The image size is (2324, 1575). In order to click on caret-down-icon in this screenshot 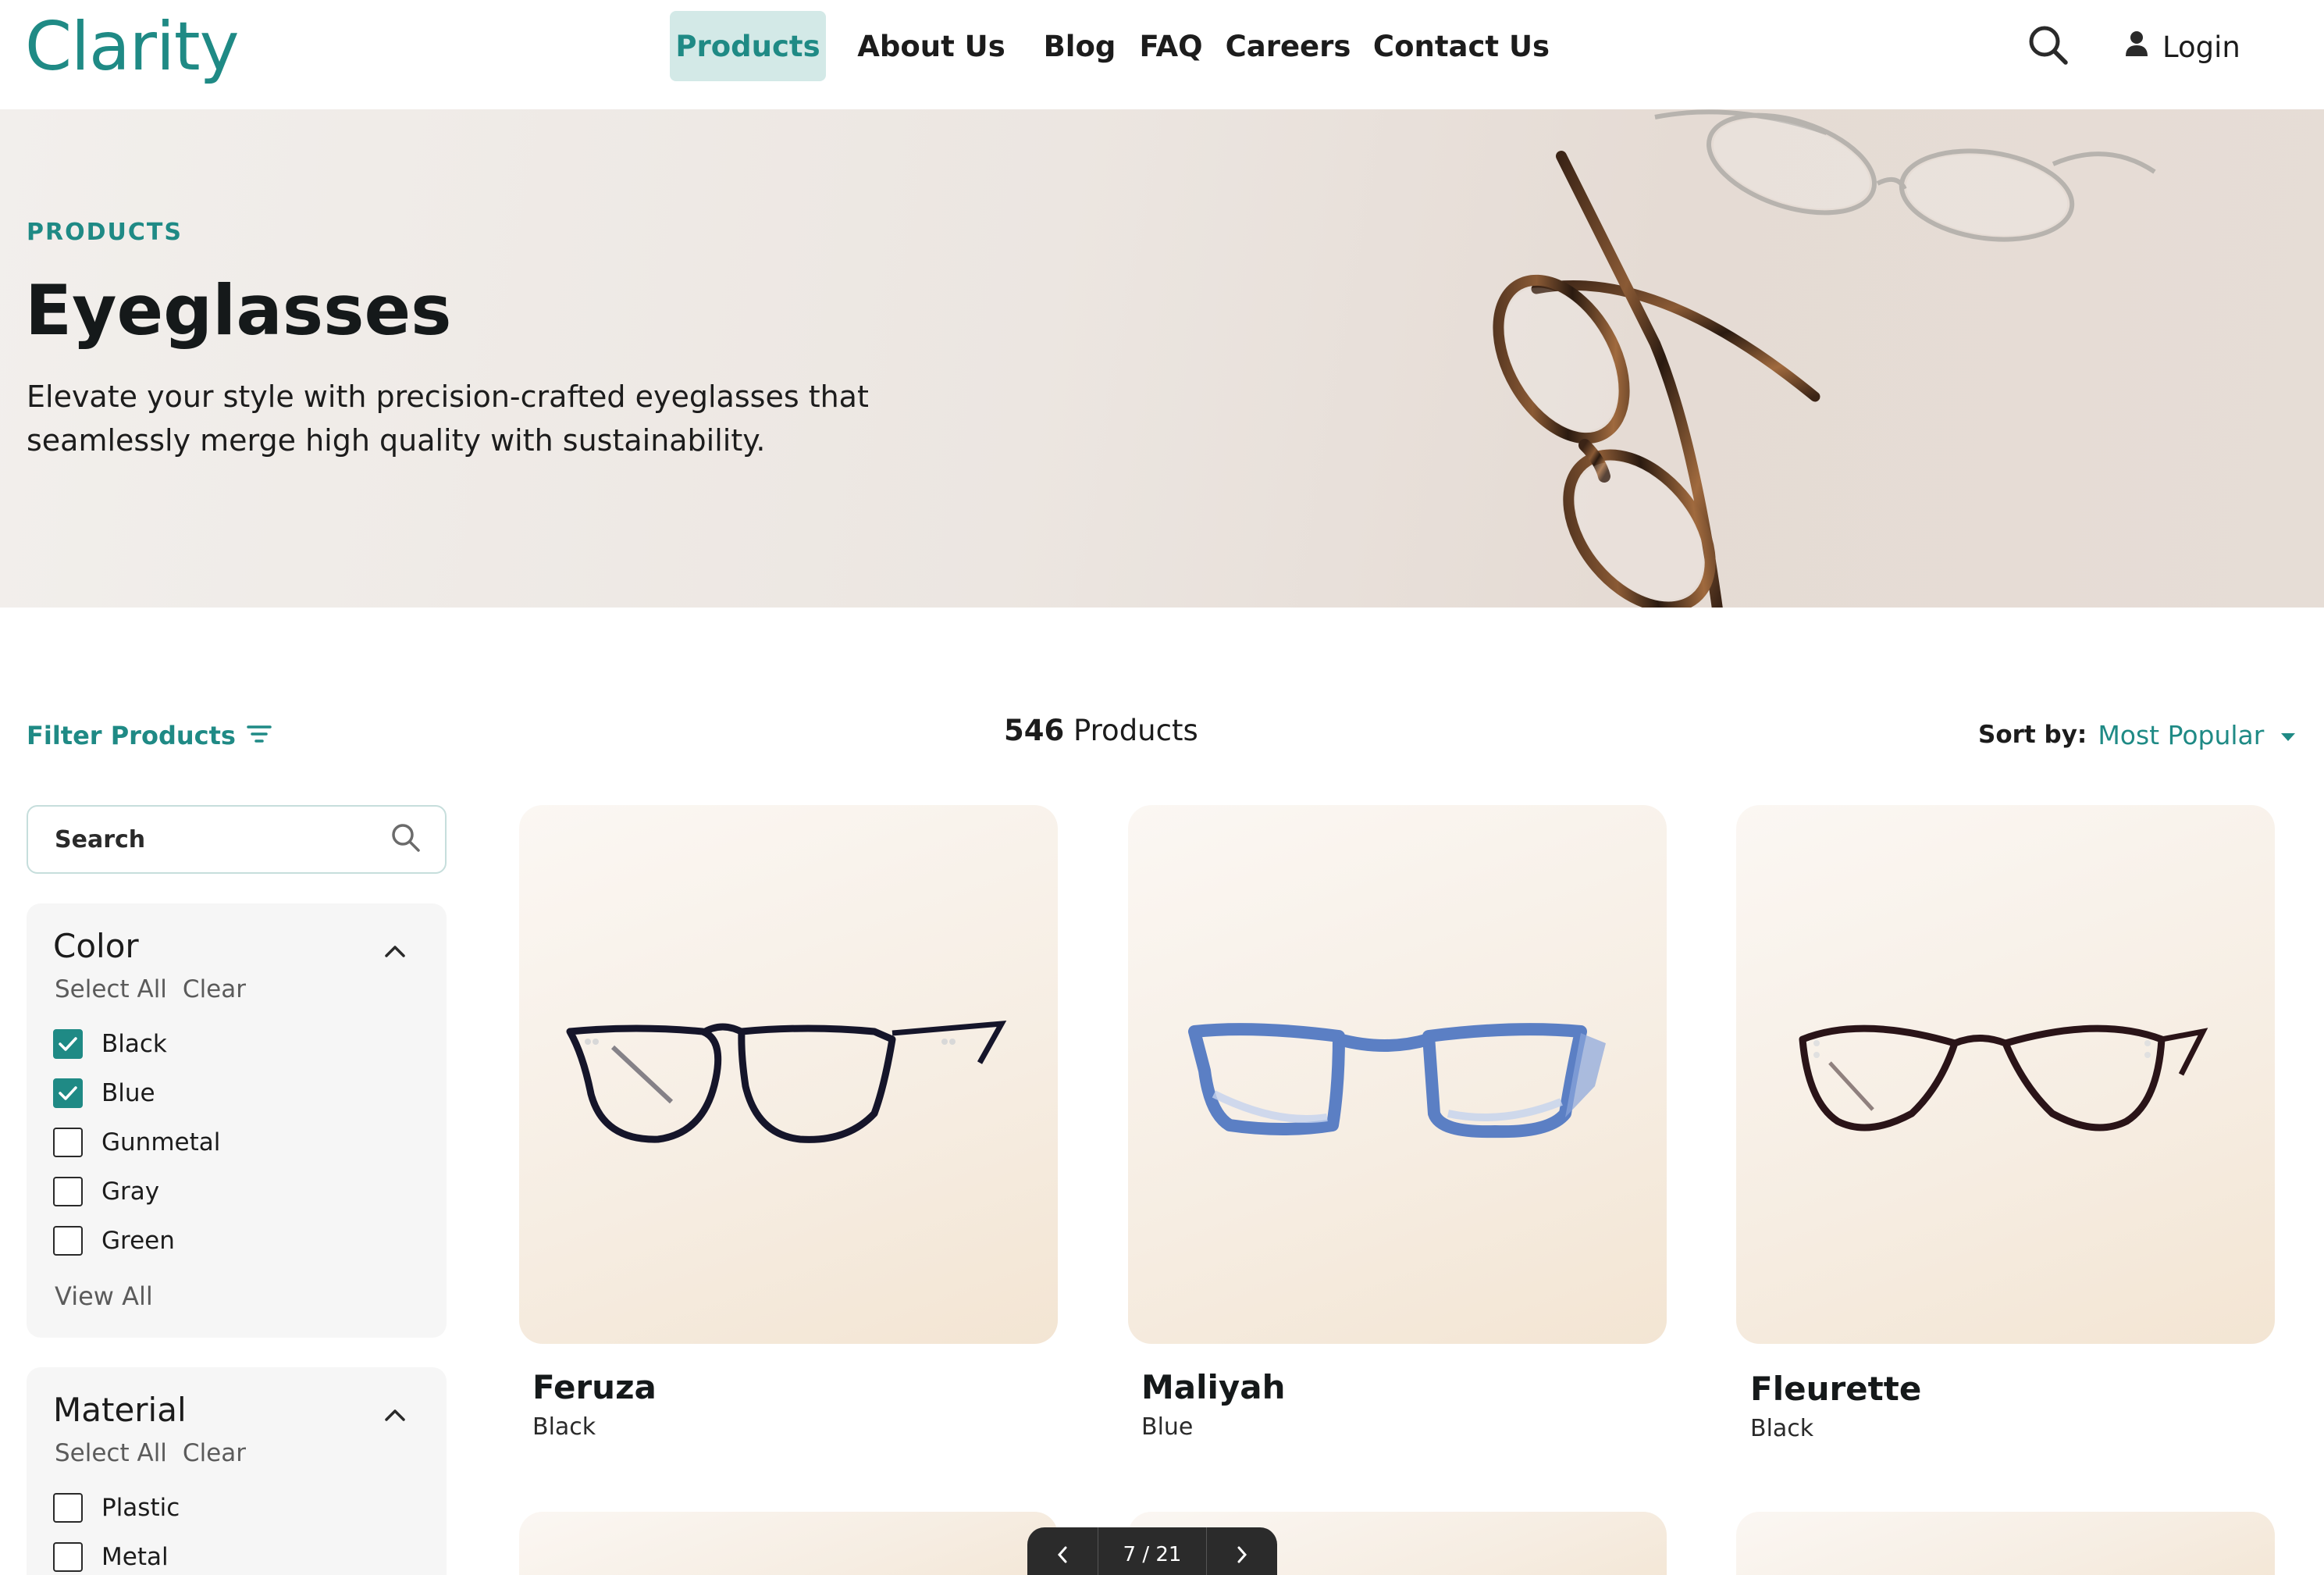, I will do `click(2288, 735)`.